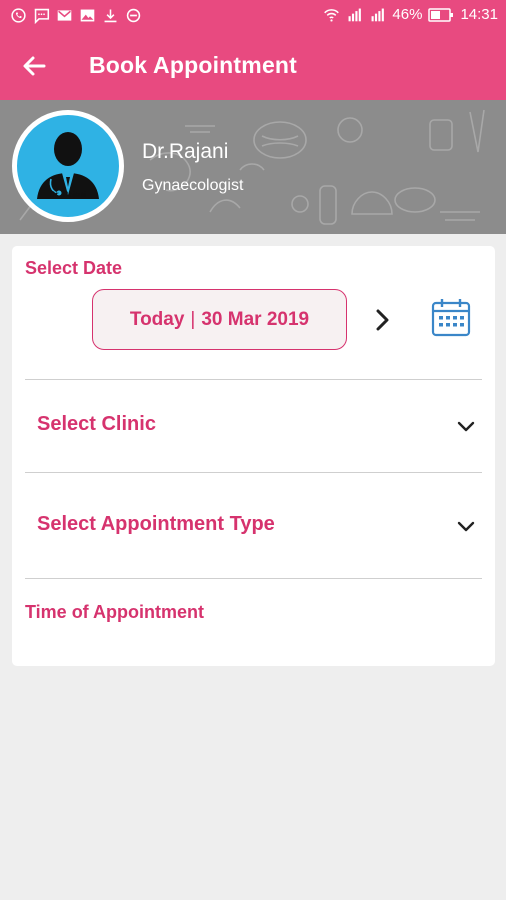 The height and width of the screenshot is (900, 506). Describe the element at coordinates (96, 424) in the screenshot. I see `clinic-dropdown-label: Select Clinic` at that location.